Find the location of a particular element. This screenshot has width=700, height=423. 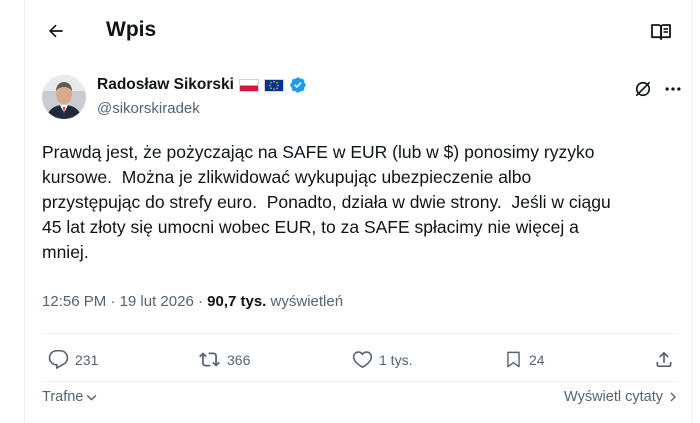

author-name: Radosław Sikorski is located at coordinates (165, 84).